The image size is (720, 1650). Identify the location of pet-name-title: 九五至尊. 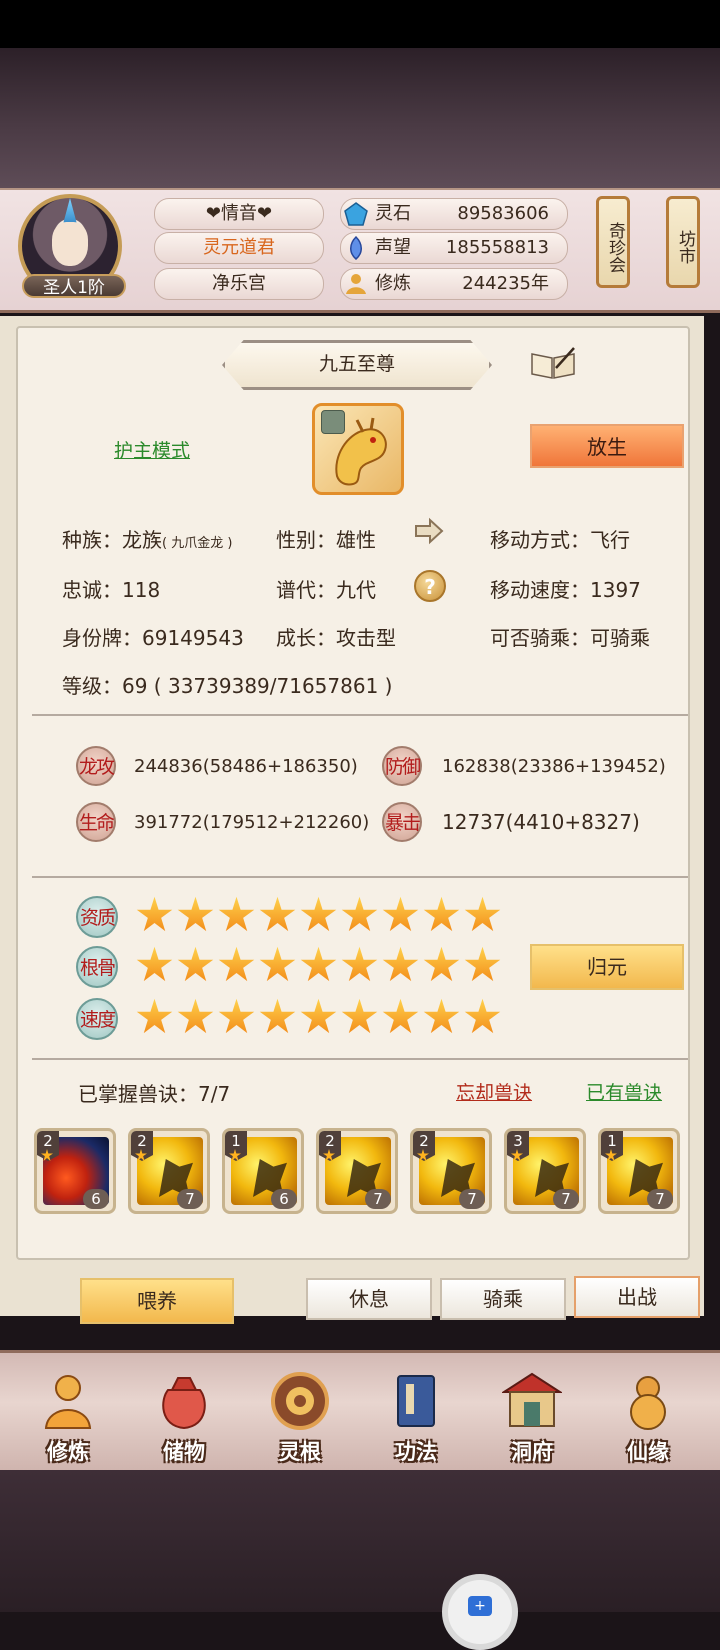
(357, 365).